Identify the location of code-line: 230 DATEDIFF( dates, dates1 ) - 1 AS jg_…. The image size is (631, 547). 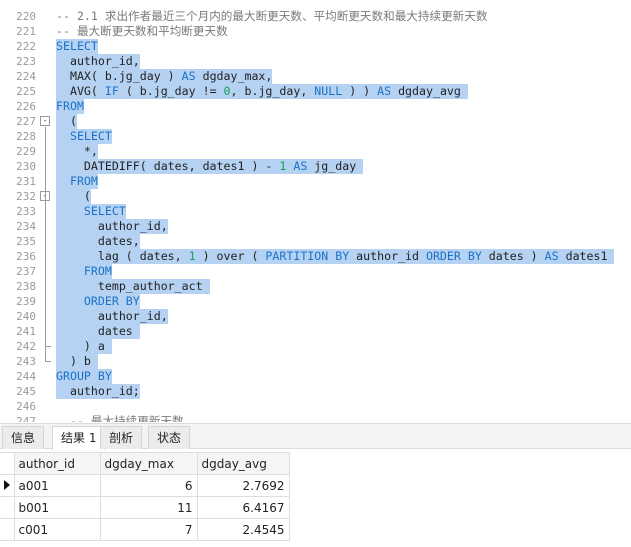
(315, 166).